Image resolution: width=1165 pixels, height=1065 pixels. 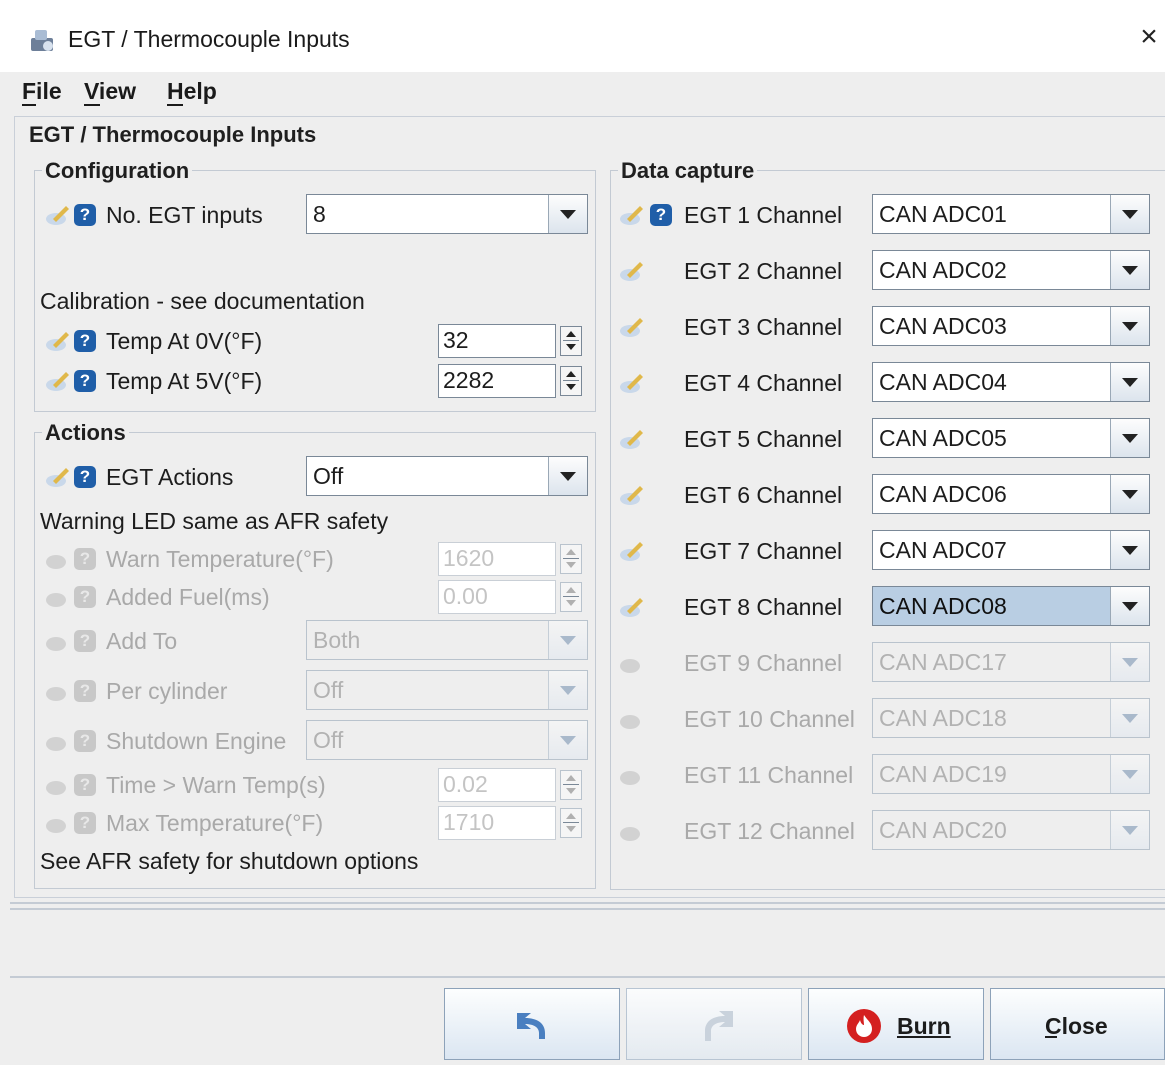 I want to click on egt-channel-label: EGT 4 Channel, so click(x=763, y=383).